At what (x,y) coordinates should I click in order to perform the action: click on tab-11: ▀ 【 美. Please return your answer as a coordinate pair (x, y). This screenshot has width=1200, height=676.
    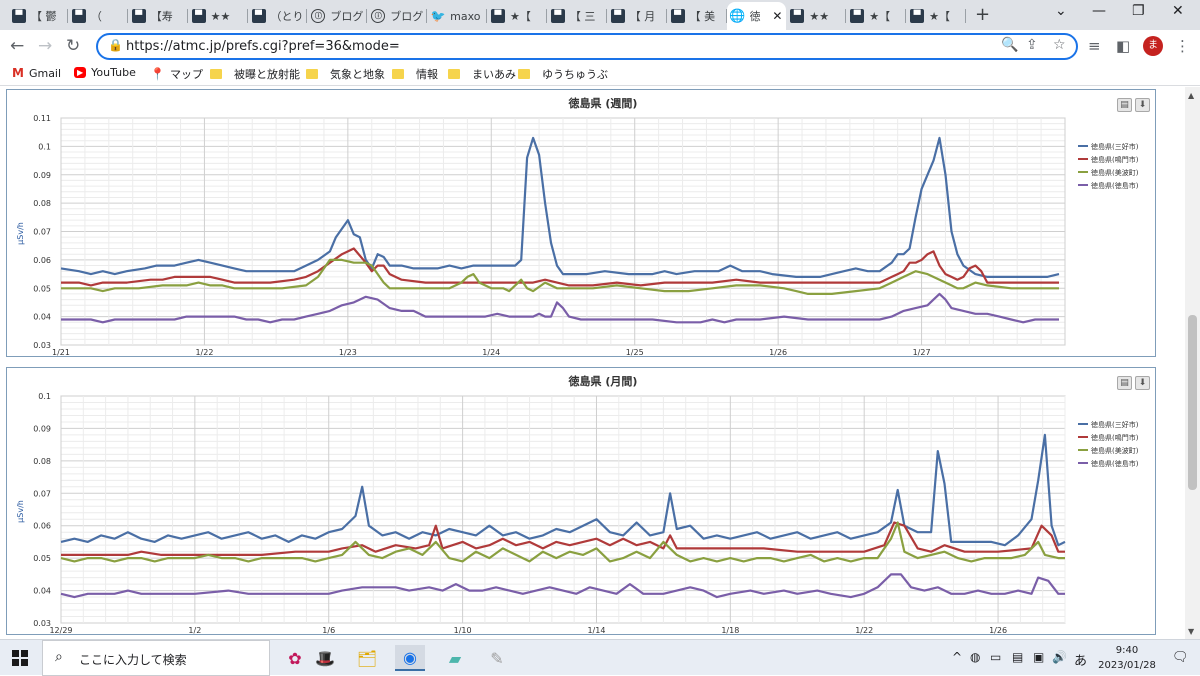
    Looking at the image, I should click on (697, 16).